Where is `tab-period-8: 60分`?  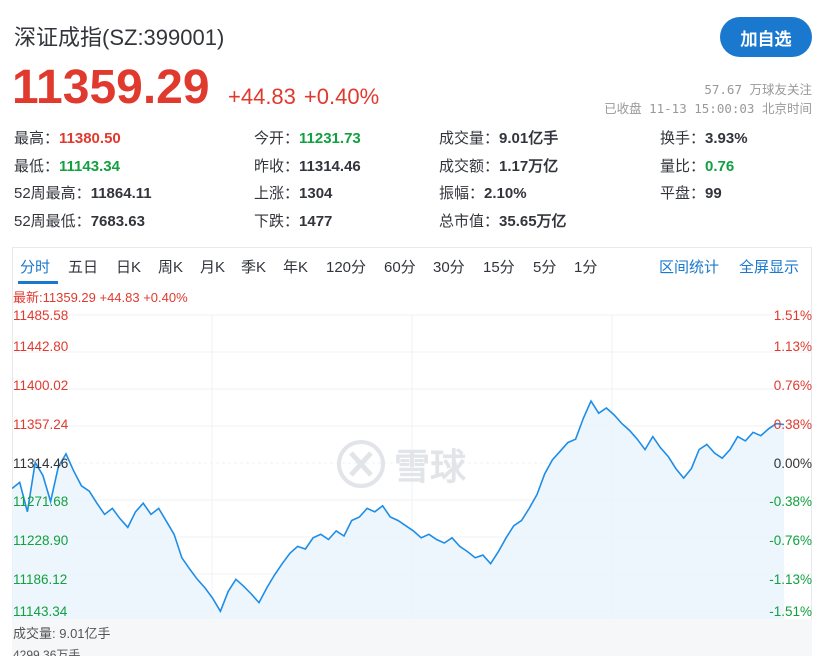 tab-period-8: 60分 is located at coordinates (400, 266).